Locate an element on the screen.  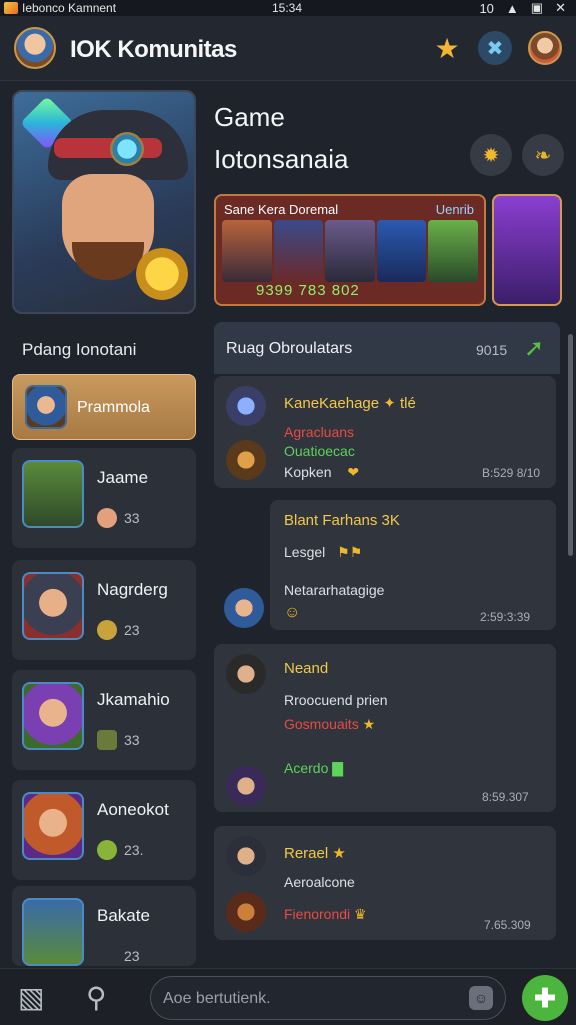
sidebar-item: Bakate 23 is located at coordinates (104, 926).